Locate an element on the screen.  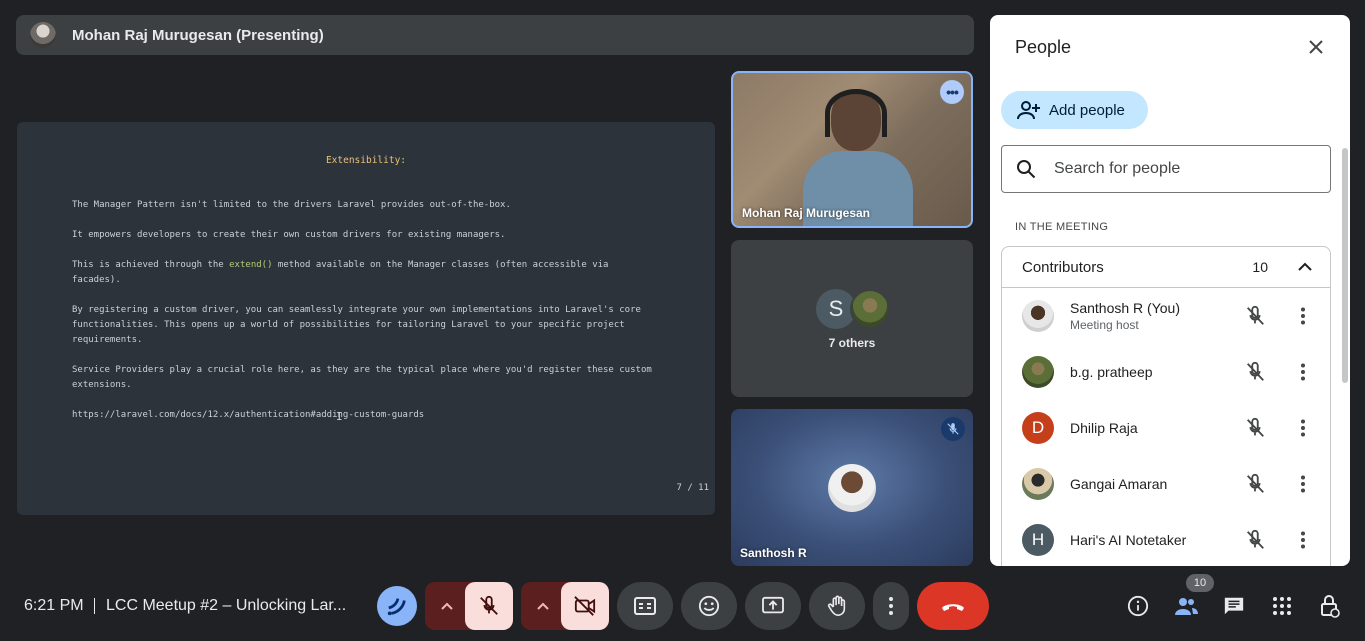
scrollbar is located at coordinates (1345, 265).